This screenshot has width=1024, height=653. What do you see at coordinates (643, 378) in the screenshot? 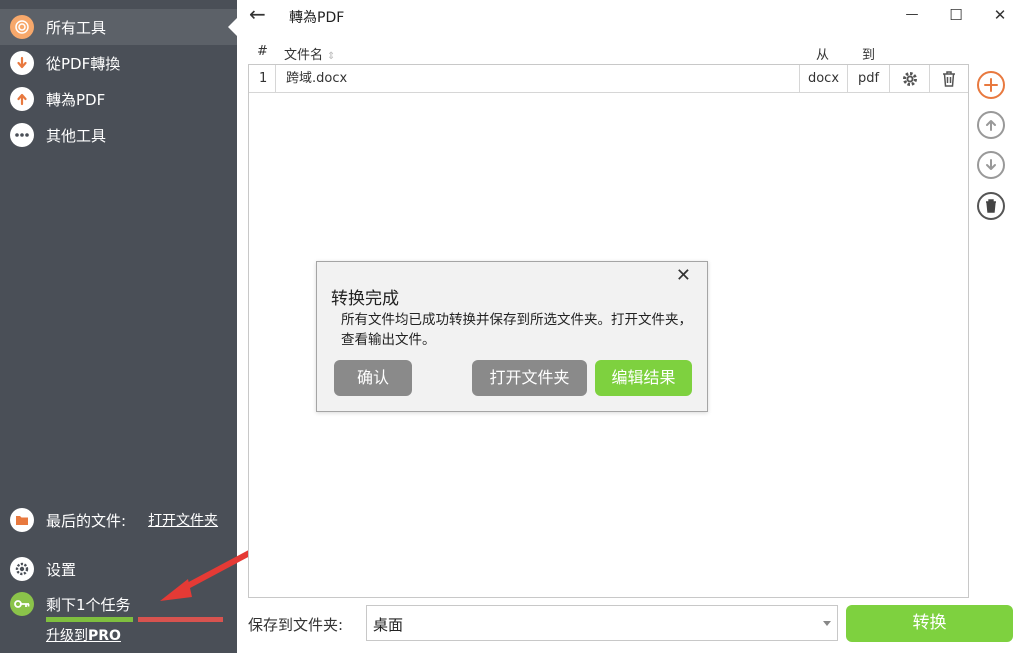
I see `edit-result-button: 编辑结果` at bounding box center [643, 378].